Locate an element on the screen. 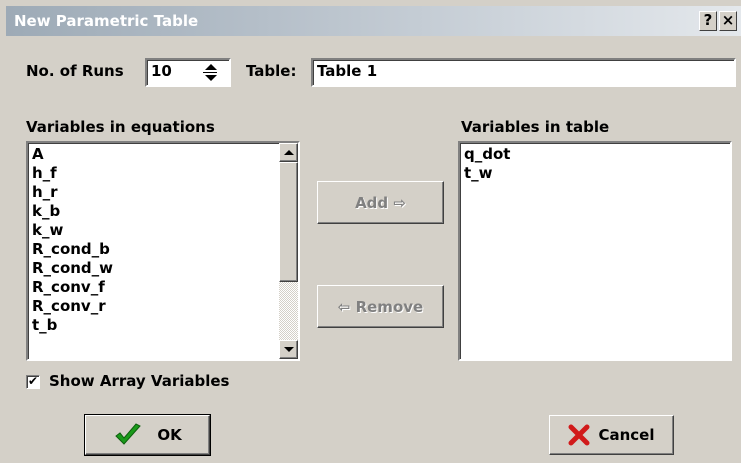 This screenshot has width=741, height=463. list-item: k_b is located at coordinates (46, 211).